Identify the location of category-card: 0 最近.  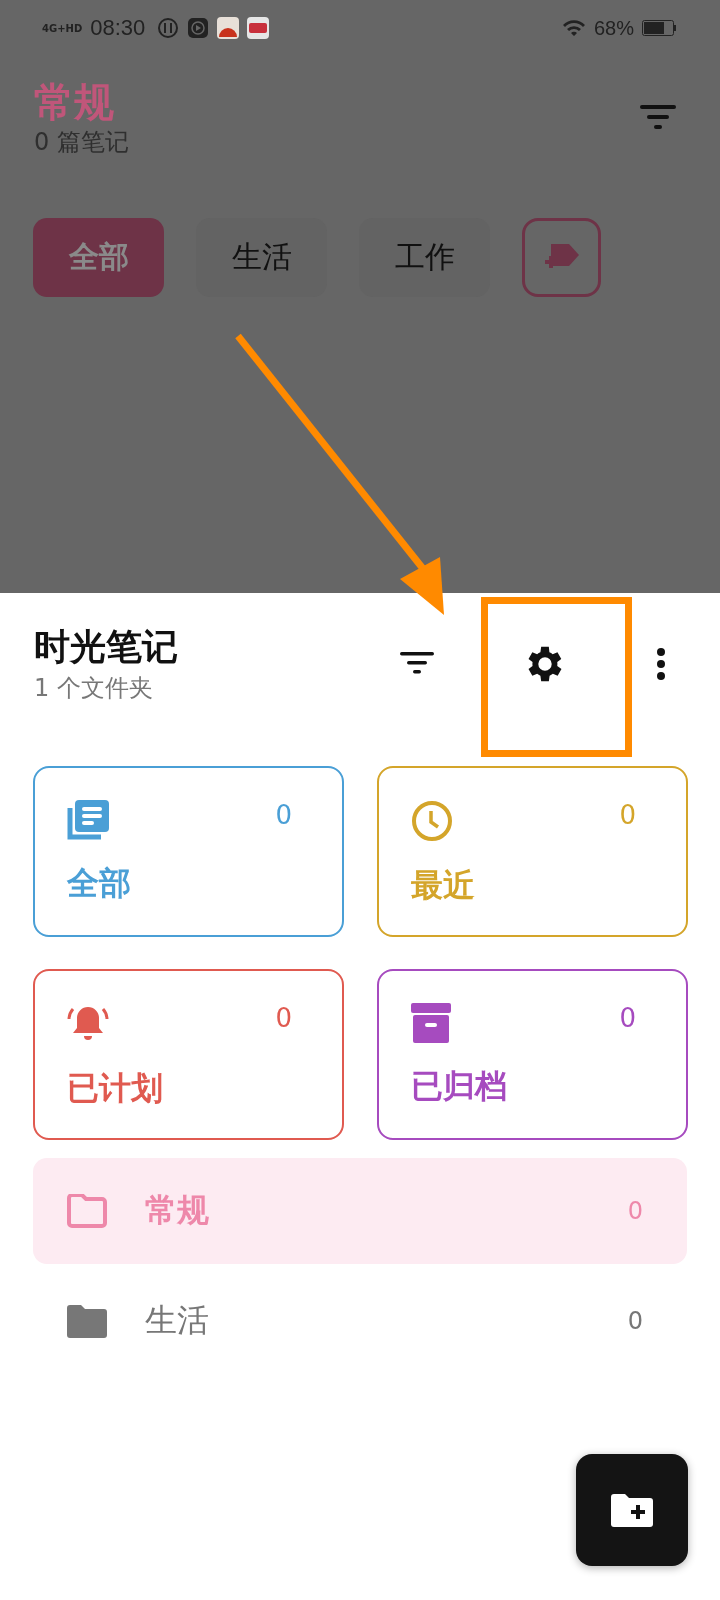
(532, 851).